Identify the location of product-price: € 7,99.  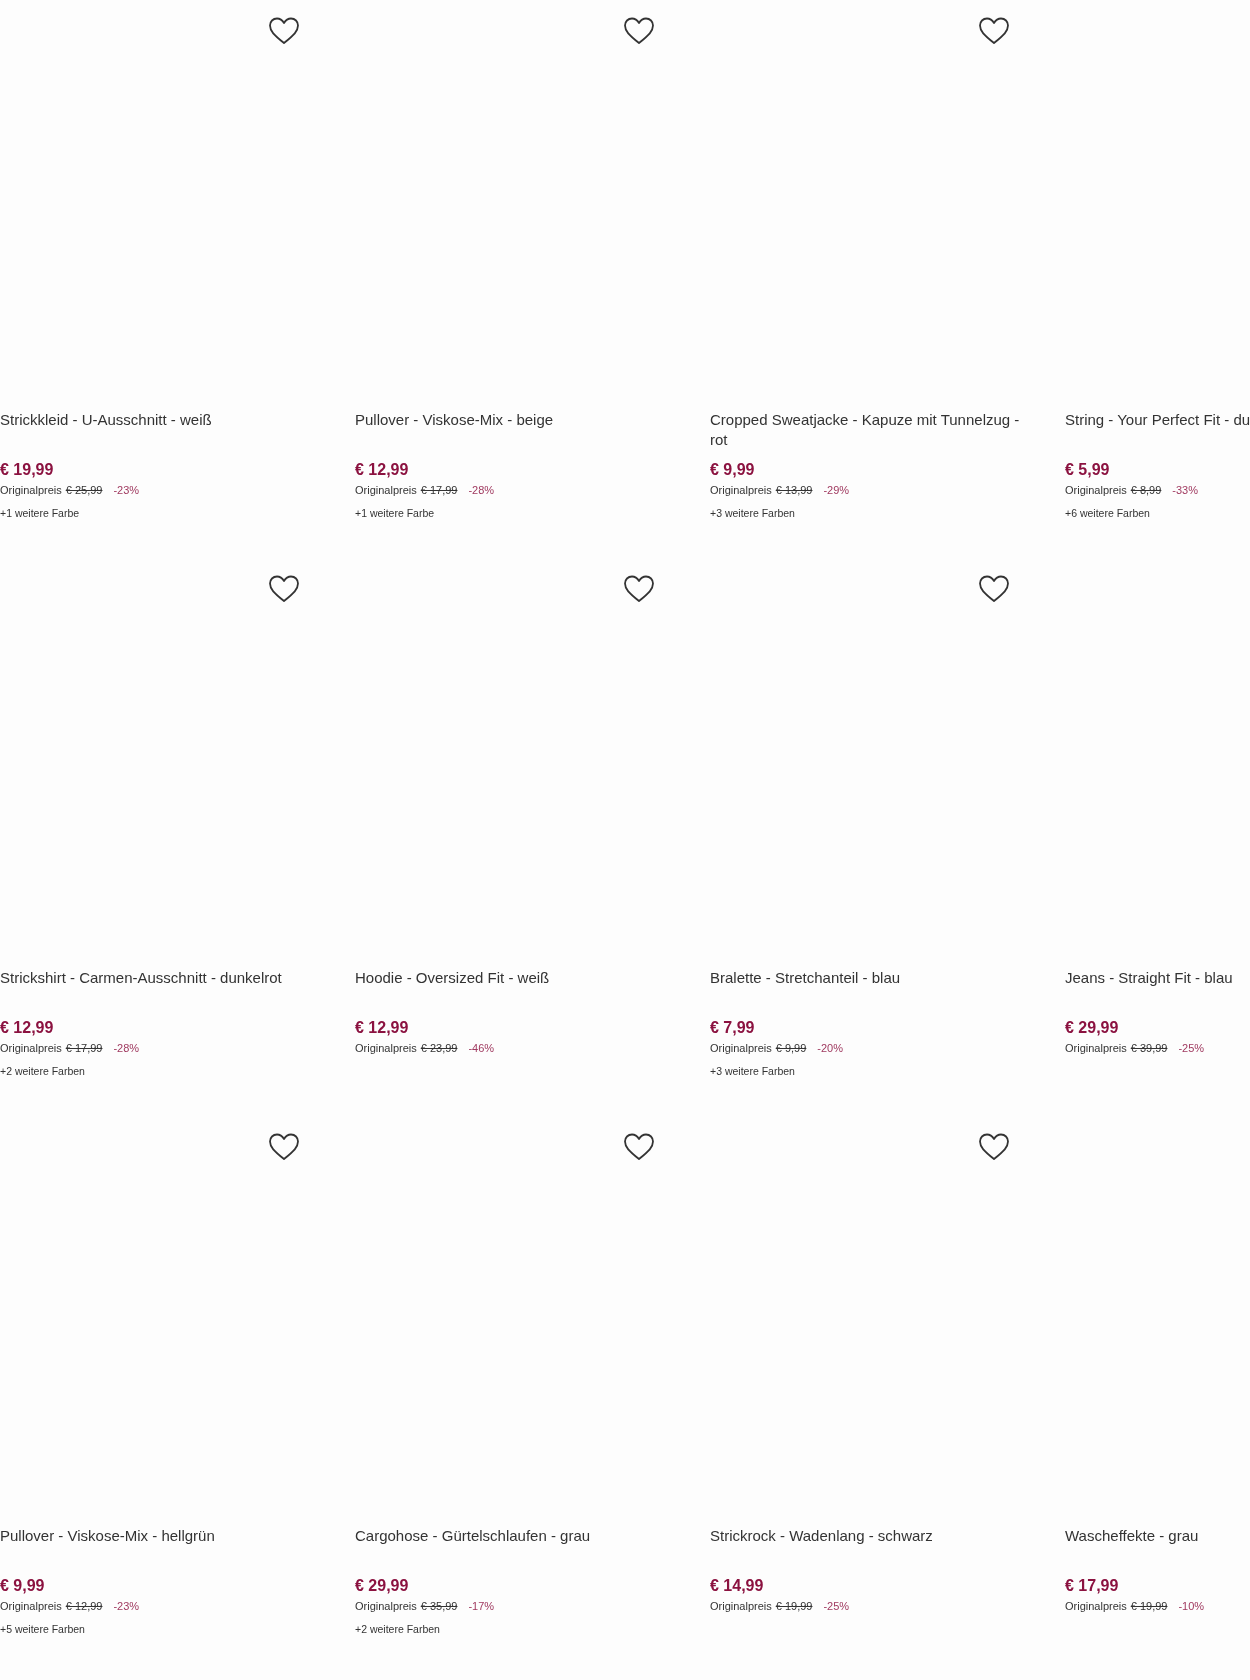
(733, 1028).